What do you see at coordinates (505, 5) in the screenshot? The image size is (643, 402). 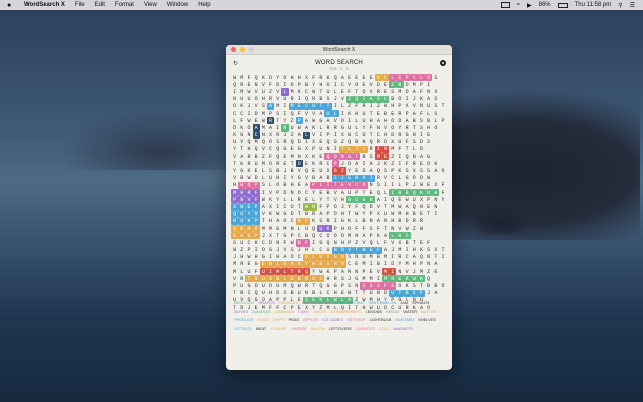 I see `airplay-icon` at bounding box center [505, 5].